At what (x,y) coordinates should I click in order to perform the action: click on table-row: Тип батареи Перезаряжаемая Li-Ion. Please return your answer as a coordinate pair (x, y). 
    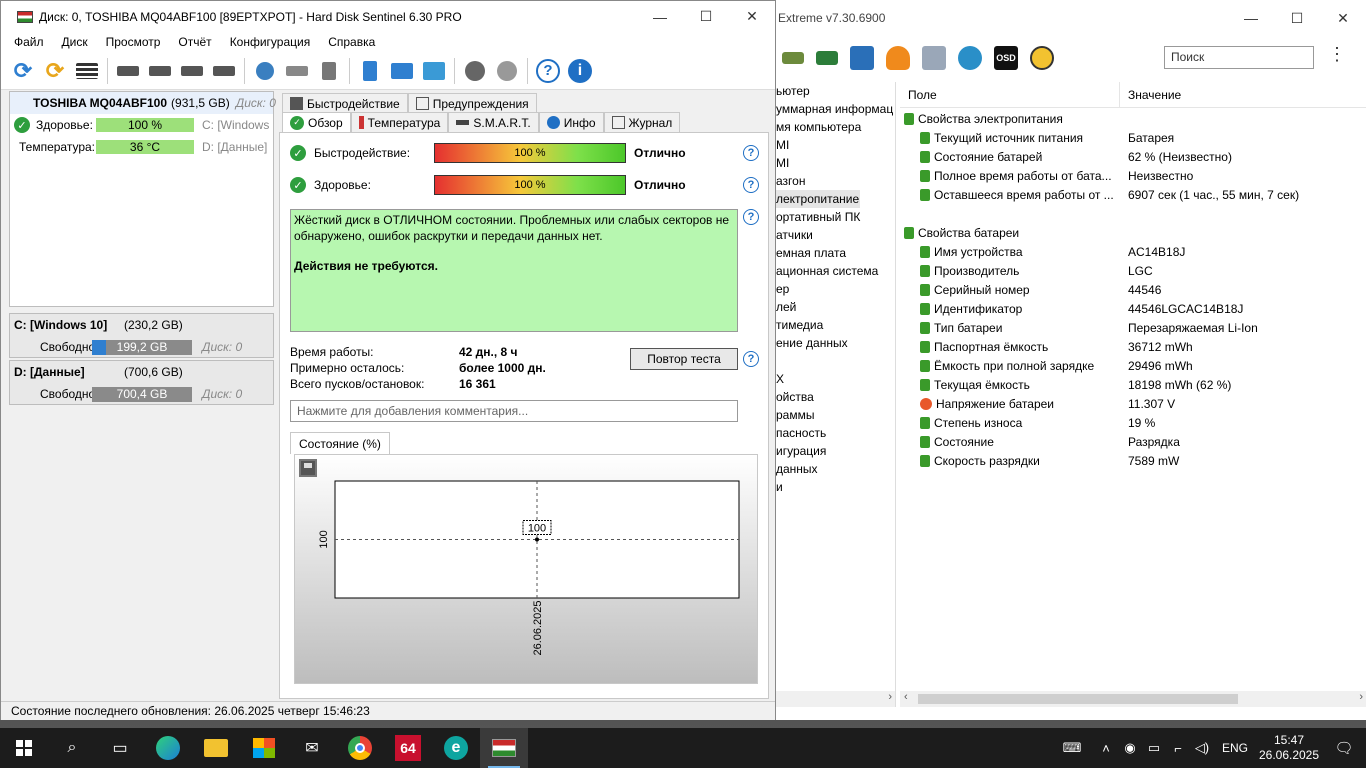
    Looking at the image, I should click on (1133, 328).